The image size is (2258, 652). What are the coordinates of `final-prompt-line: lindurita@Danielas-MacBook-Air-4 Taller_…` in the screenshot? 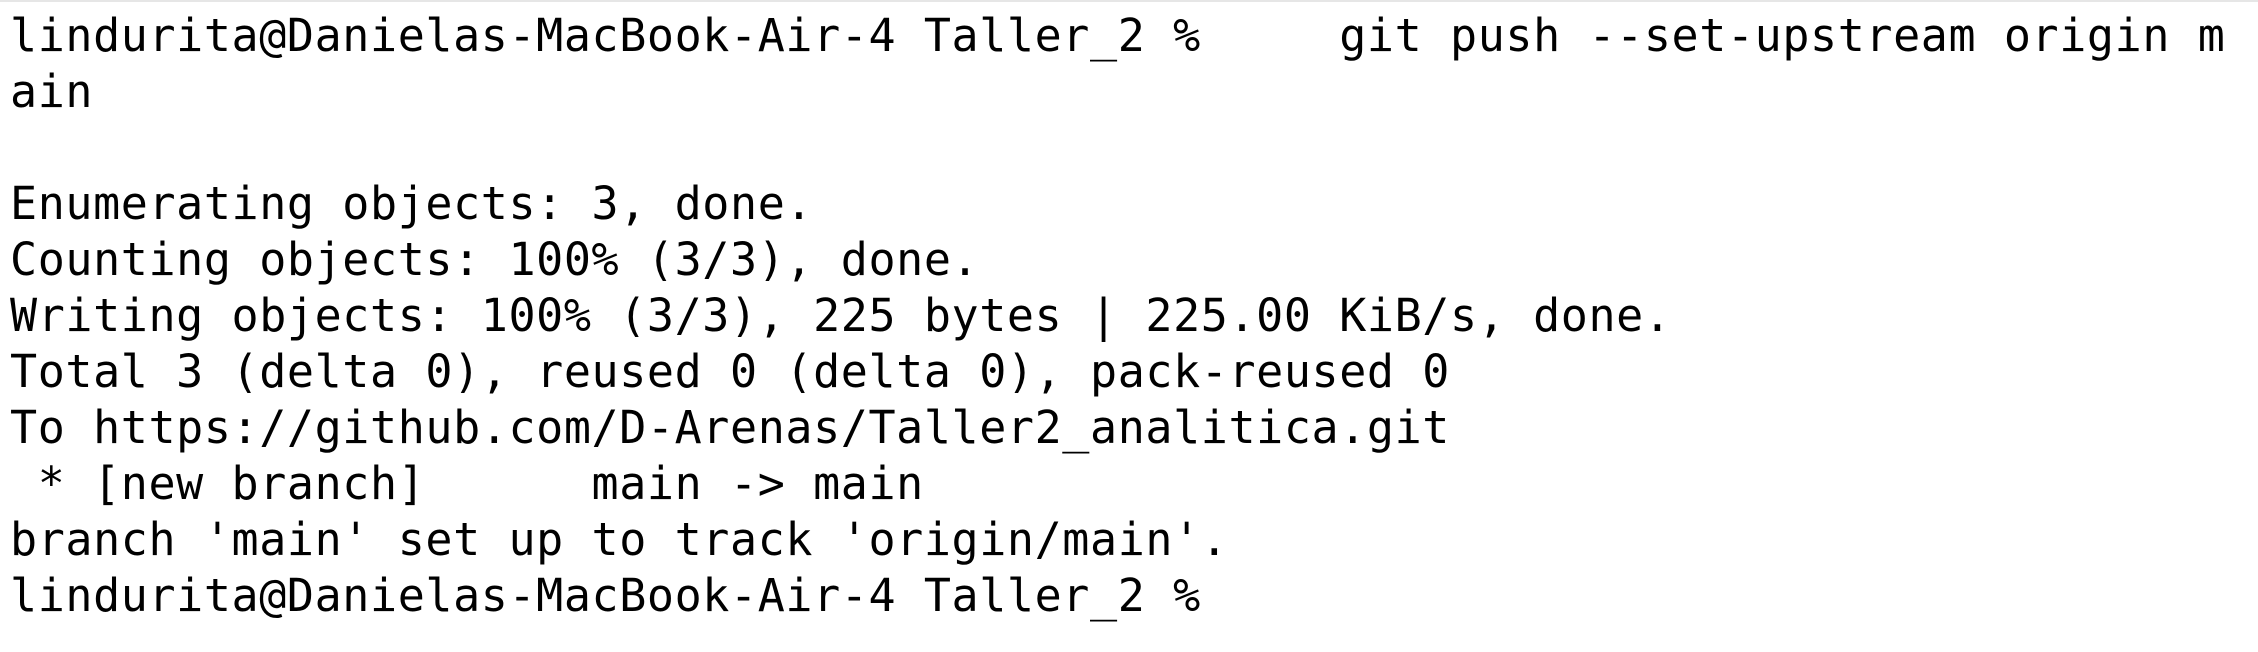 It's located at (1134, 596).